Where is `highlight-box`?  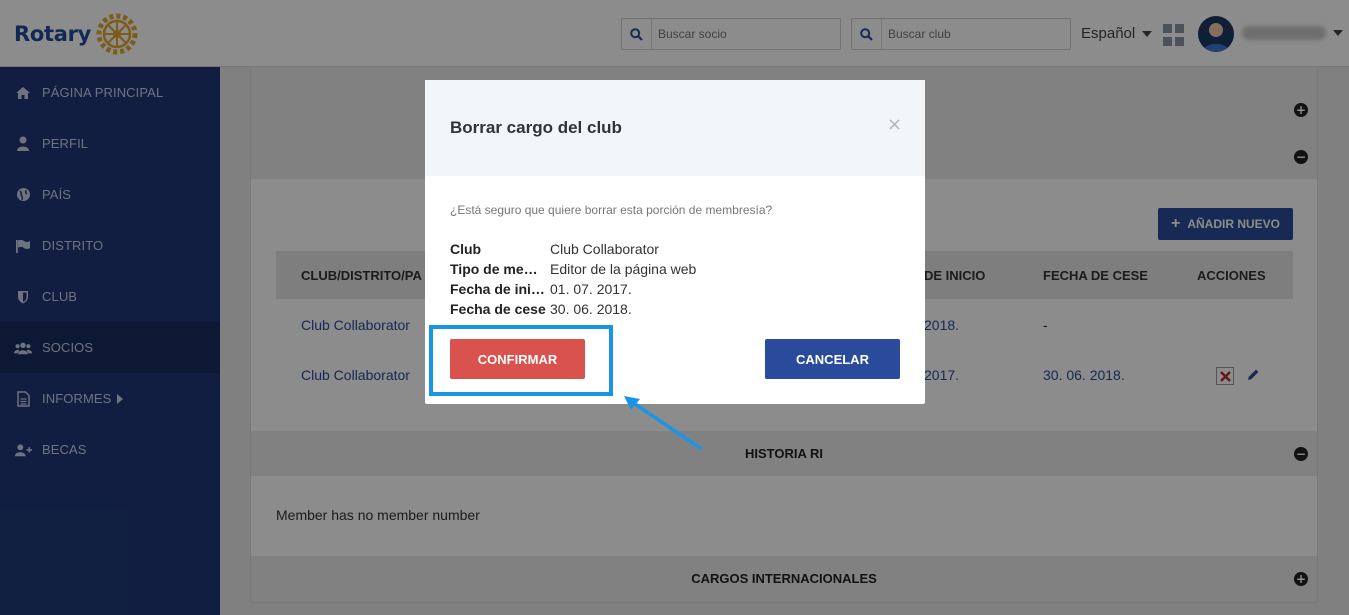
highlight-box is located at coordinates (521, 360).